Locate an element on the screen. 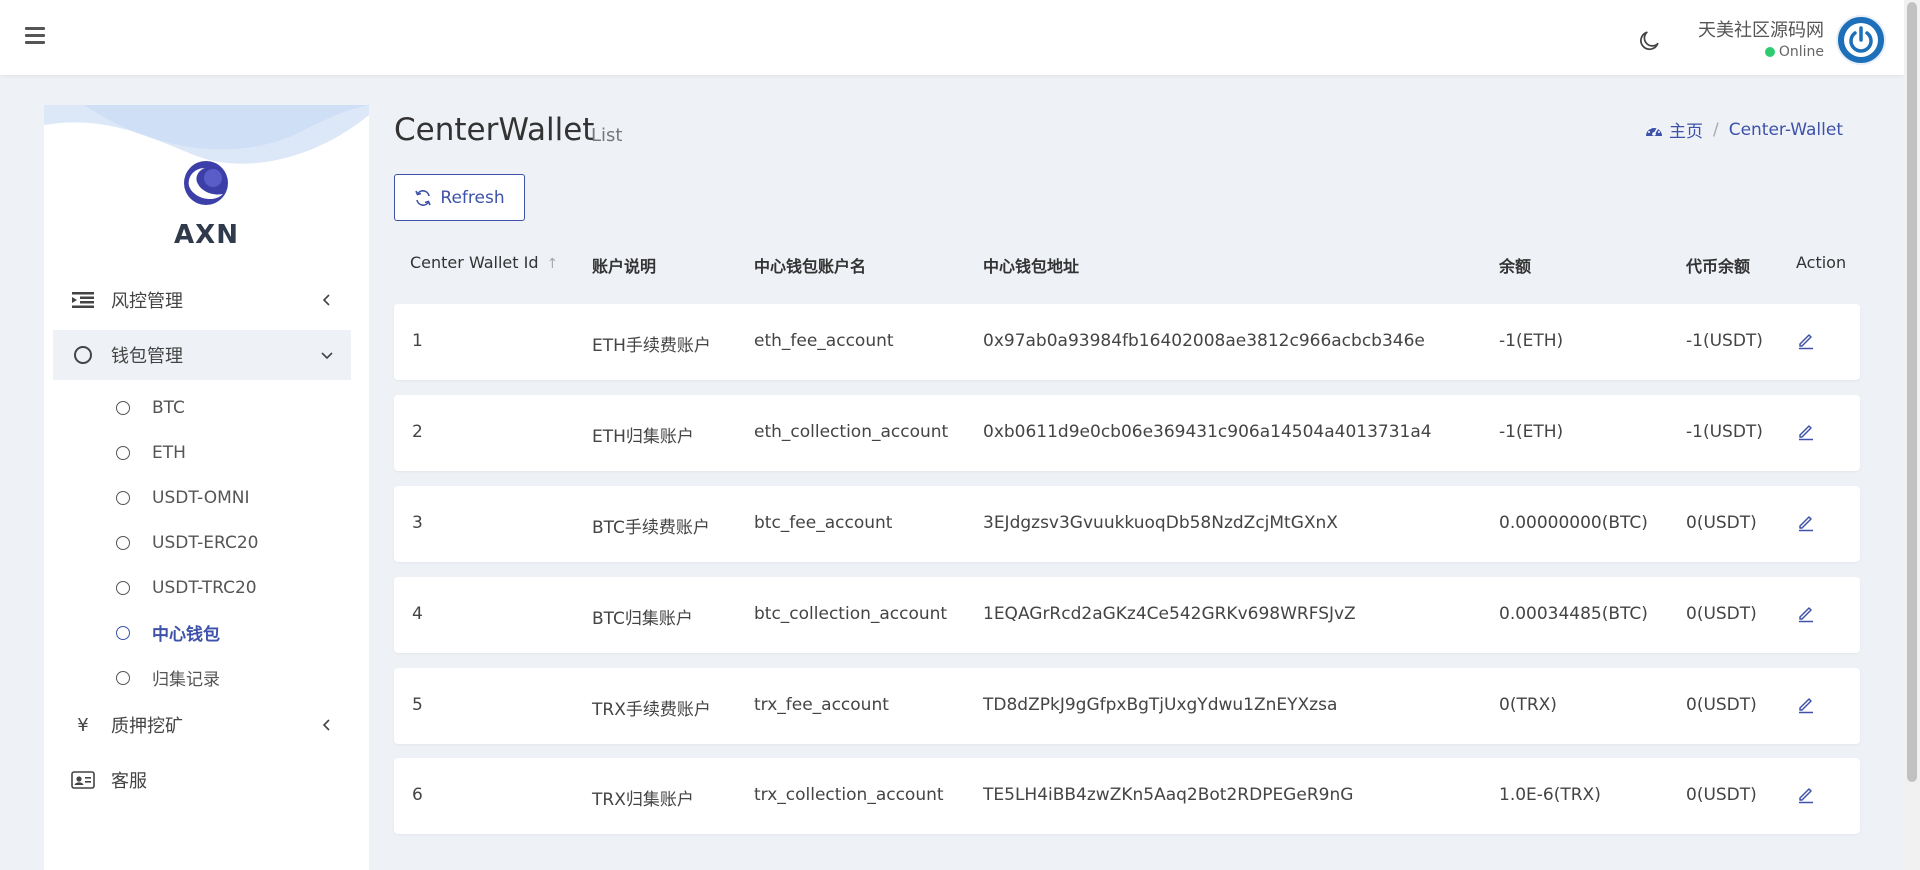 This screenshot has height=870, width=1920. column-header-token-balance: 代币余额 is located at coordinates (1718, 266).